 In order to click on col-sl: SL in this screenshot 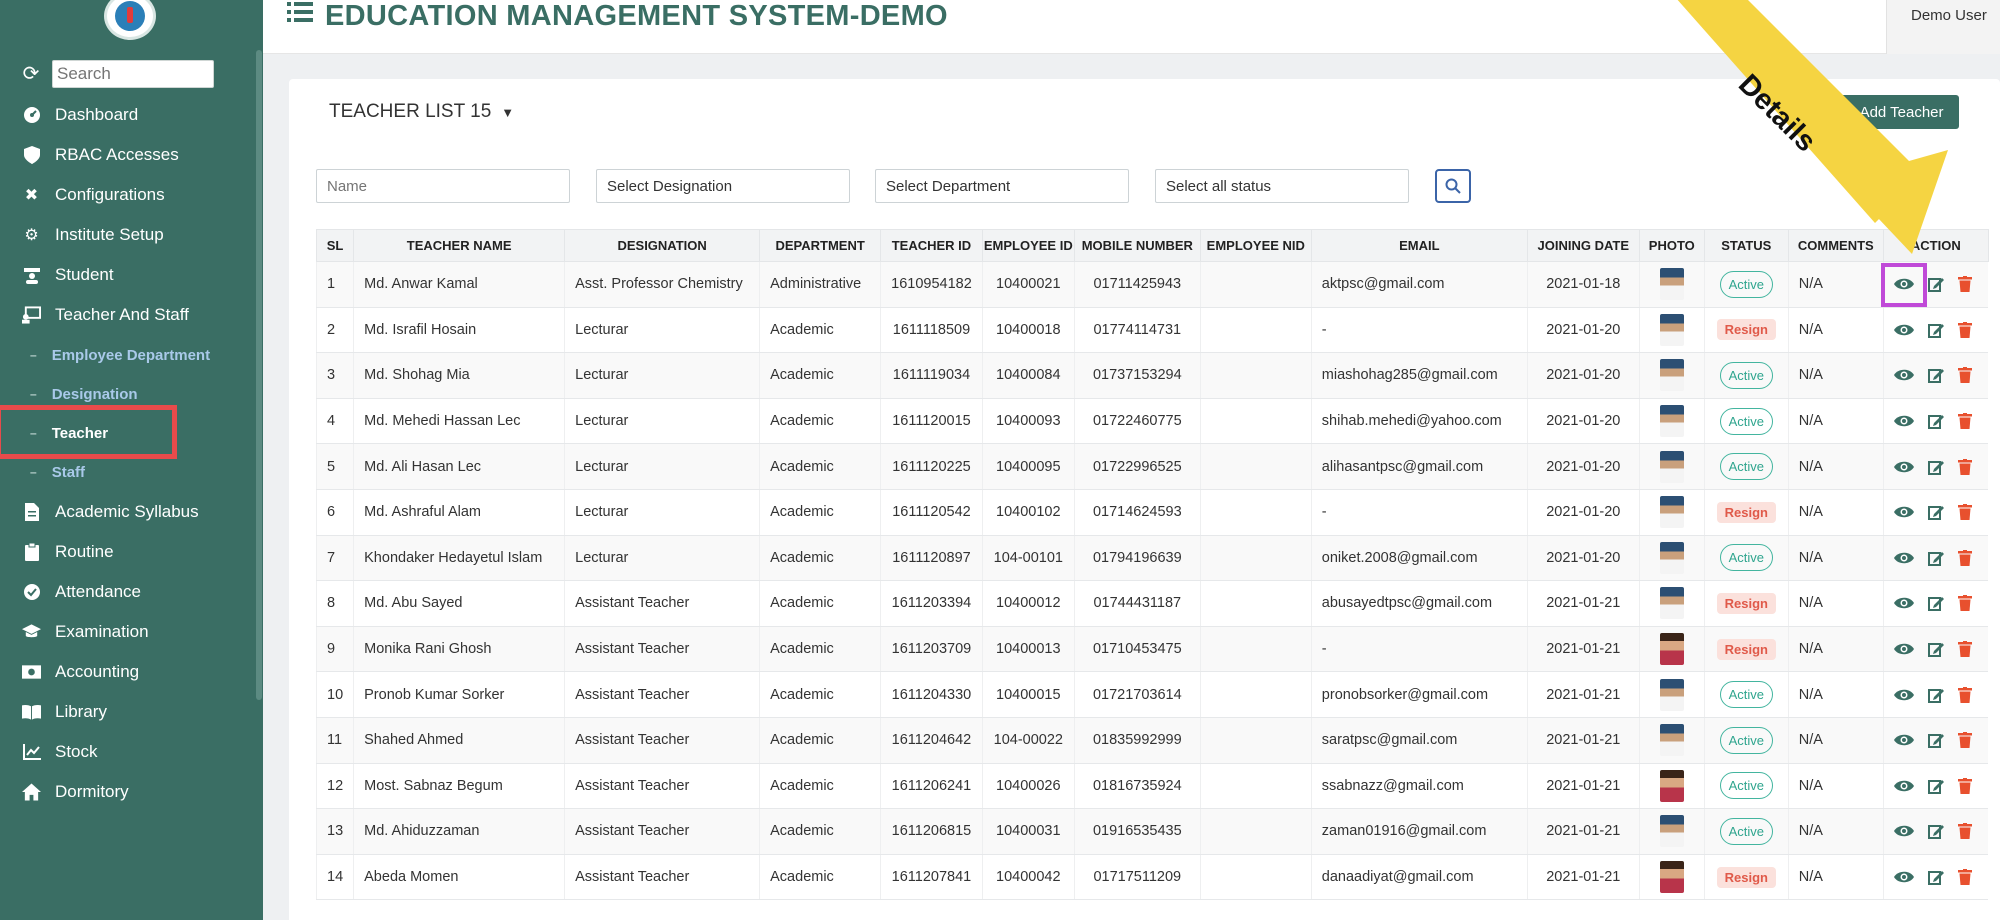, I will do `click(335, 245)`.